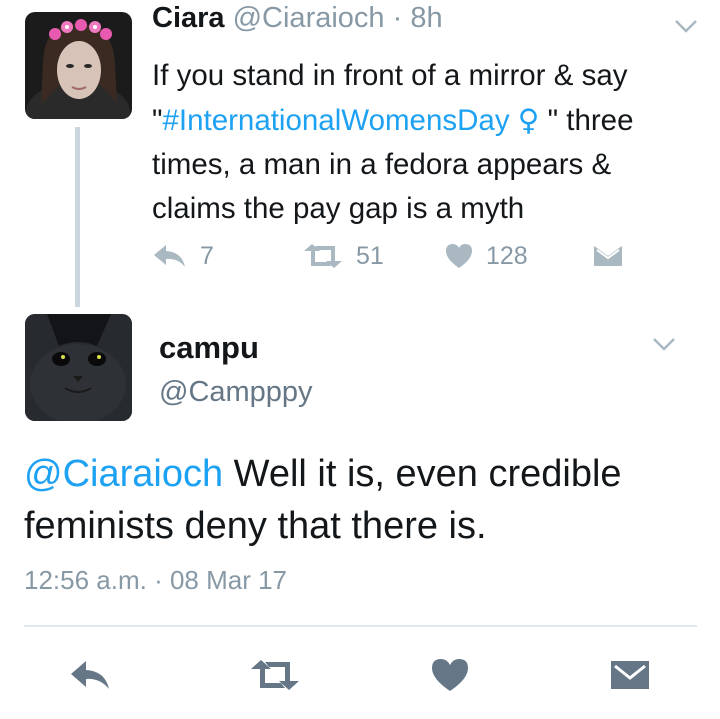 The height and width of the screenshot is (719, 720). Describe the element at coordinates (78, 367) in the screenshot. I see `campu-avatar` at that location.